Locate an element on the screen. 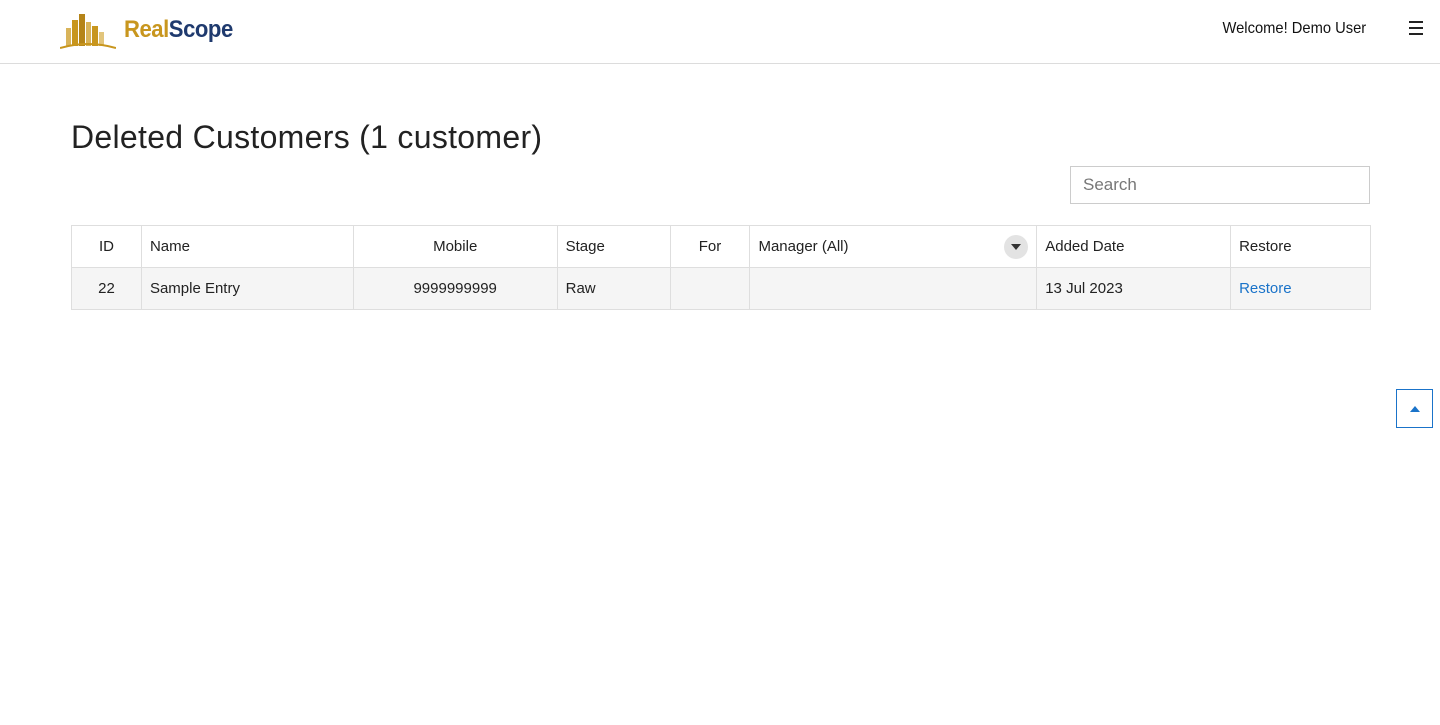 The image size is (1440, 725). search-input is located at coordinates (1220, 185).